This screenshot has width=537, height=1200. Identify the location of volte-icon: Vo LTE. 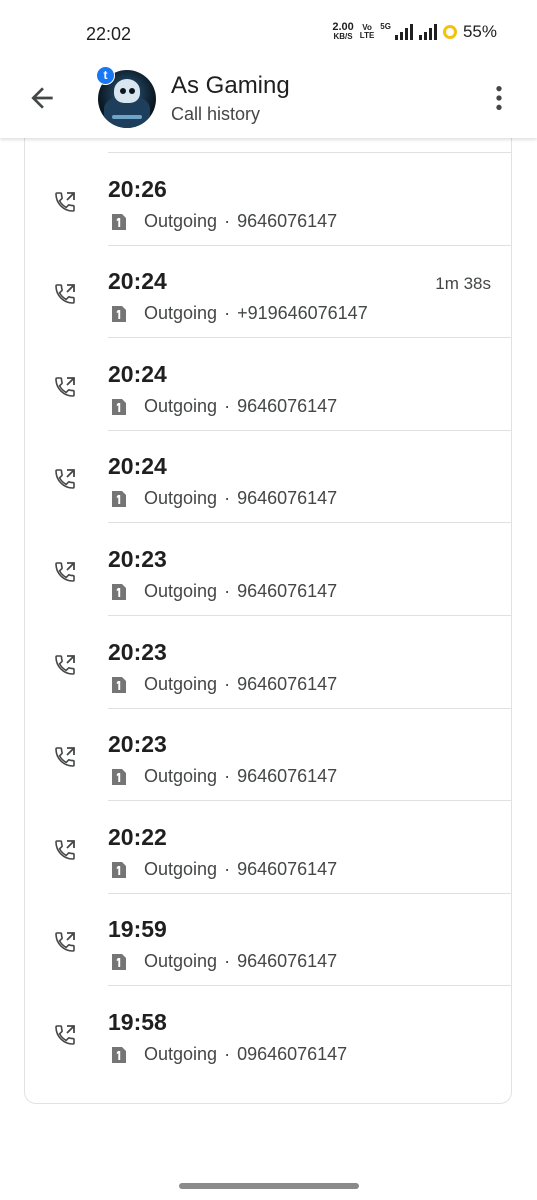
(367, 32).